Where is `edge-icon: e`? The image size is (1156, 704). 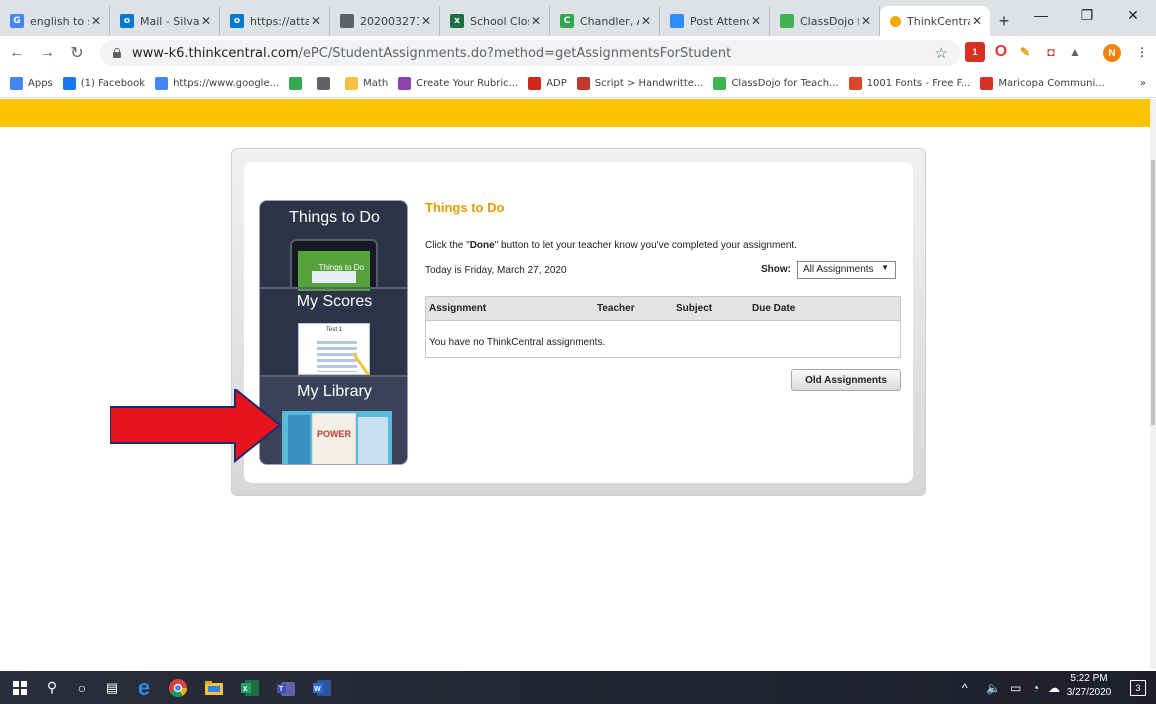
edge-icon: e is located at coordinates (144, 687).